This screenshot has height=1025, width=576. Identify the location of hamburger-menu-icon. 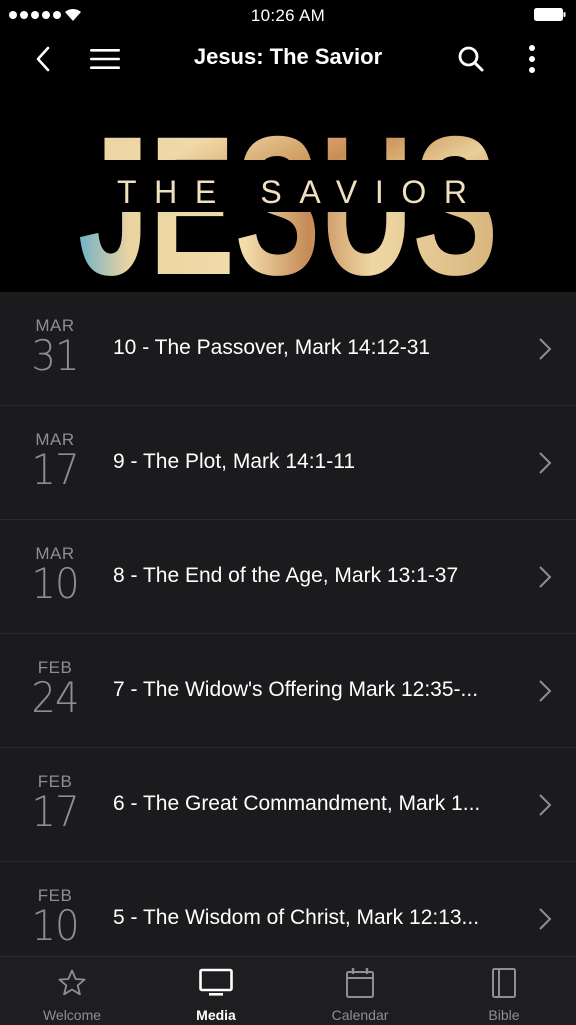
(105, 59).